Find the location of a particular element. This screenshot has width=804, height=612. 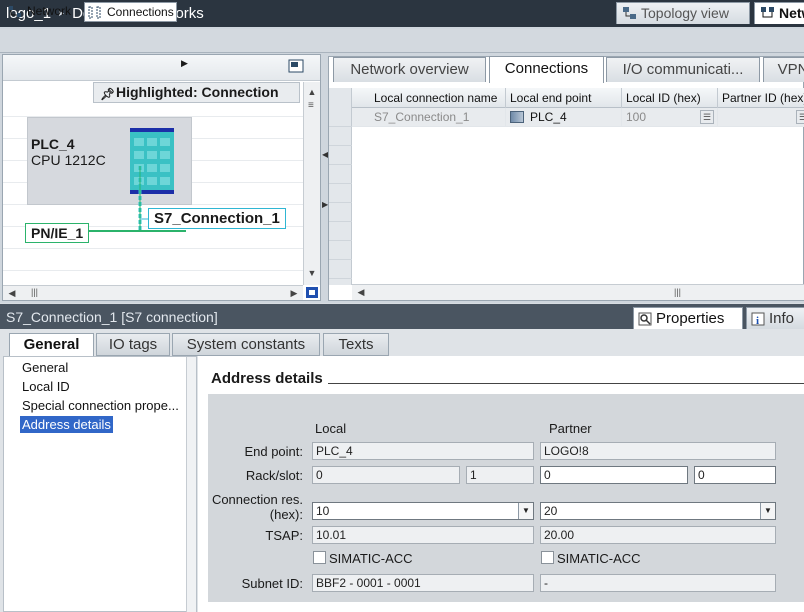

local-tsap-field: 10.01 is located at coordinates (423, 535).